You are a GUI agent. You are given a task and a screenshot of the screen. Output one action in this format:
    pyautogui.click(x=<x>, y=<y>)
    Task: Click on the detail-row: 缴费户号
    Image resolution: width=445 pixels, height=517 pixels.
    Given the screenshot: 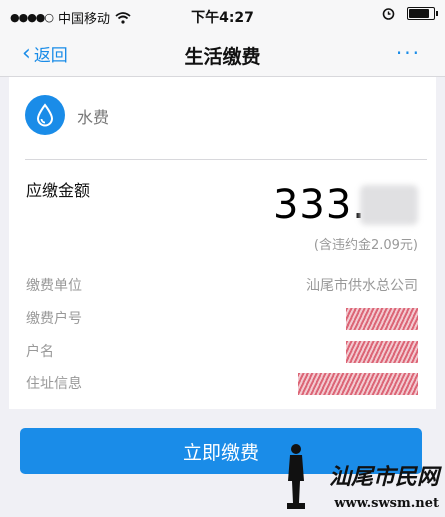 What is the action you would take?
    pyautogui.click(x=222, y=319)
    